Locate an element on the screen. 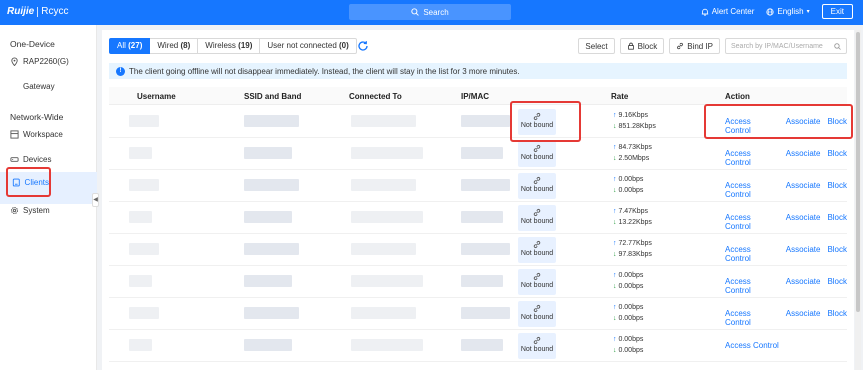 The height and width of the screenshot is (370, 863). global-search: Search is located at coordinates (430, 12).